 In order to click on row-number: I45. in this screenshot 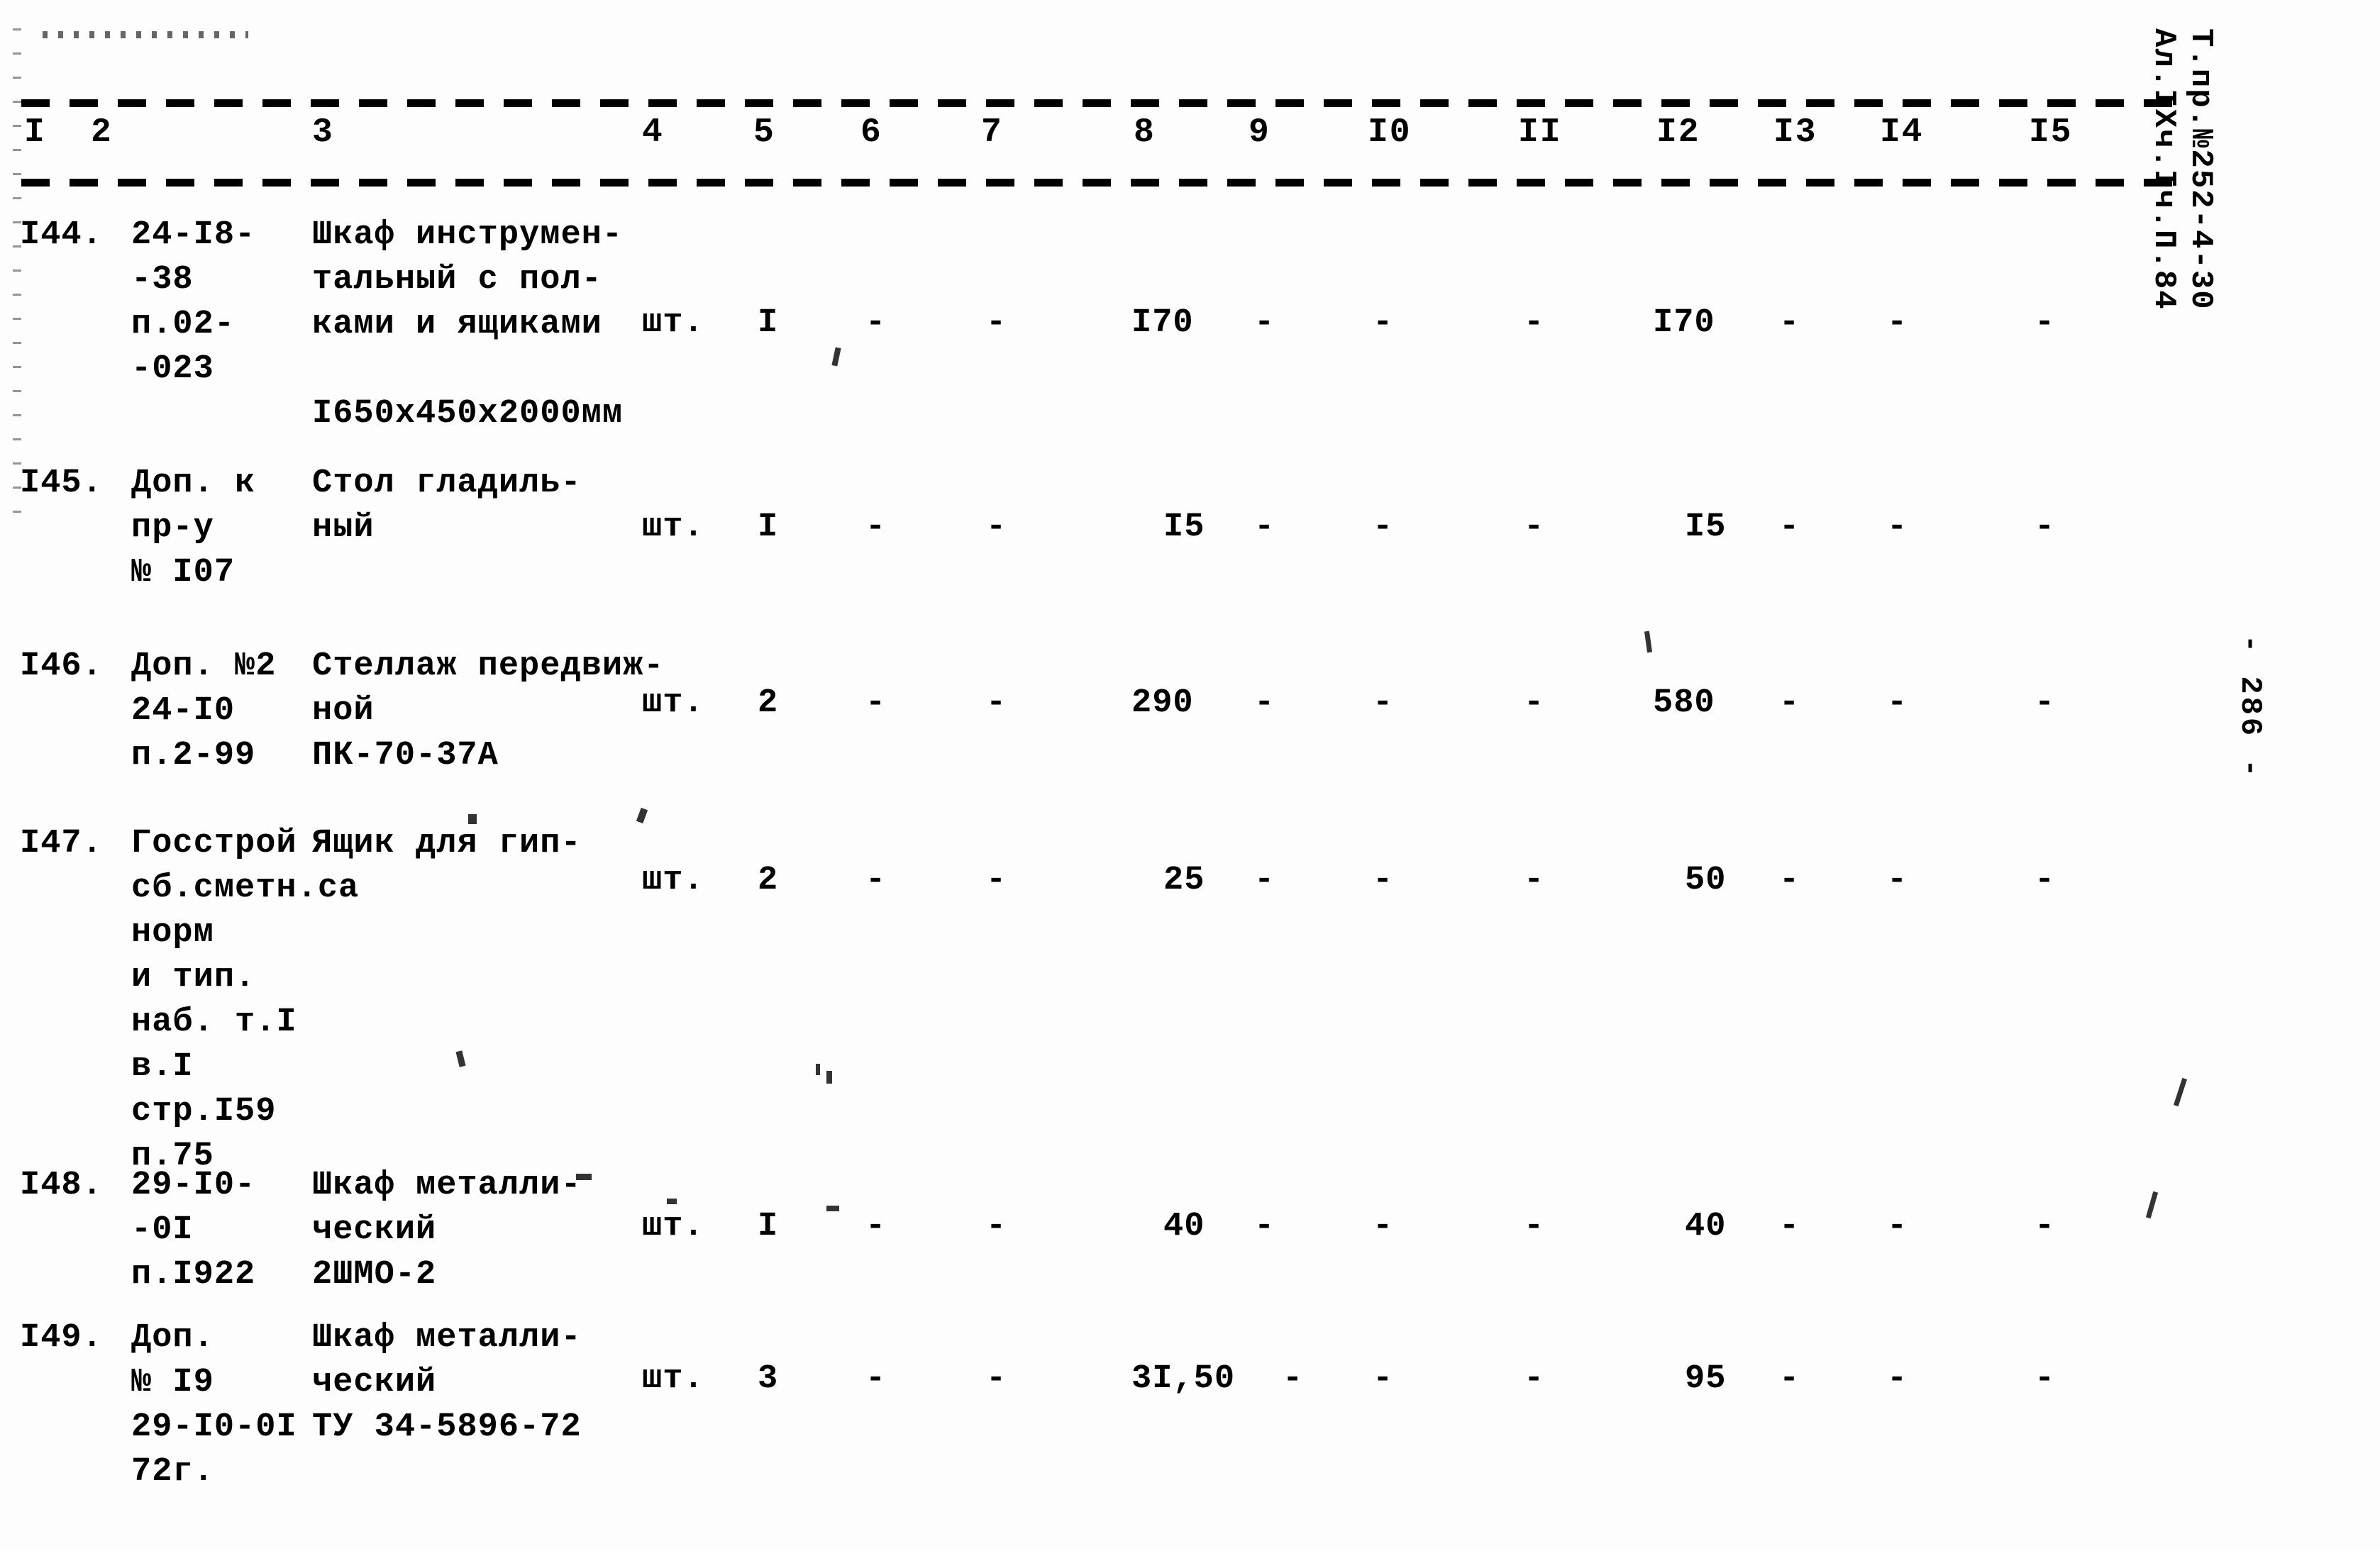, I will do `click(62, 483)`.